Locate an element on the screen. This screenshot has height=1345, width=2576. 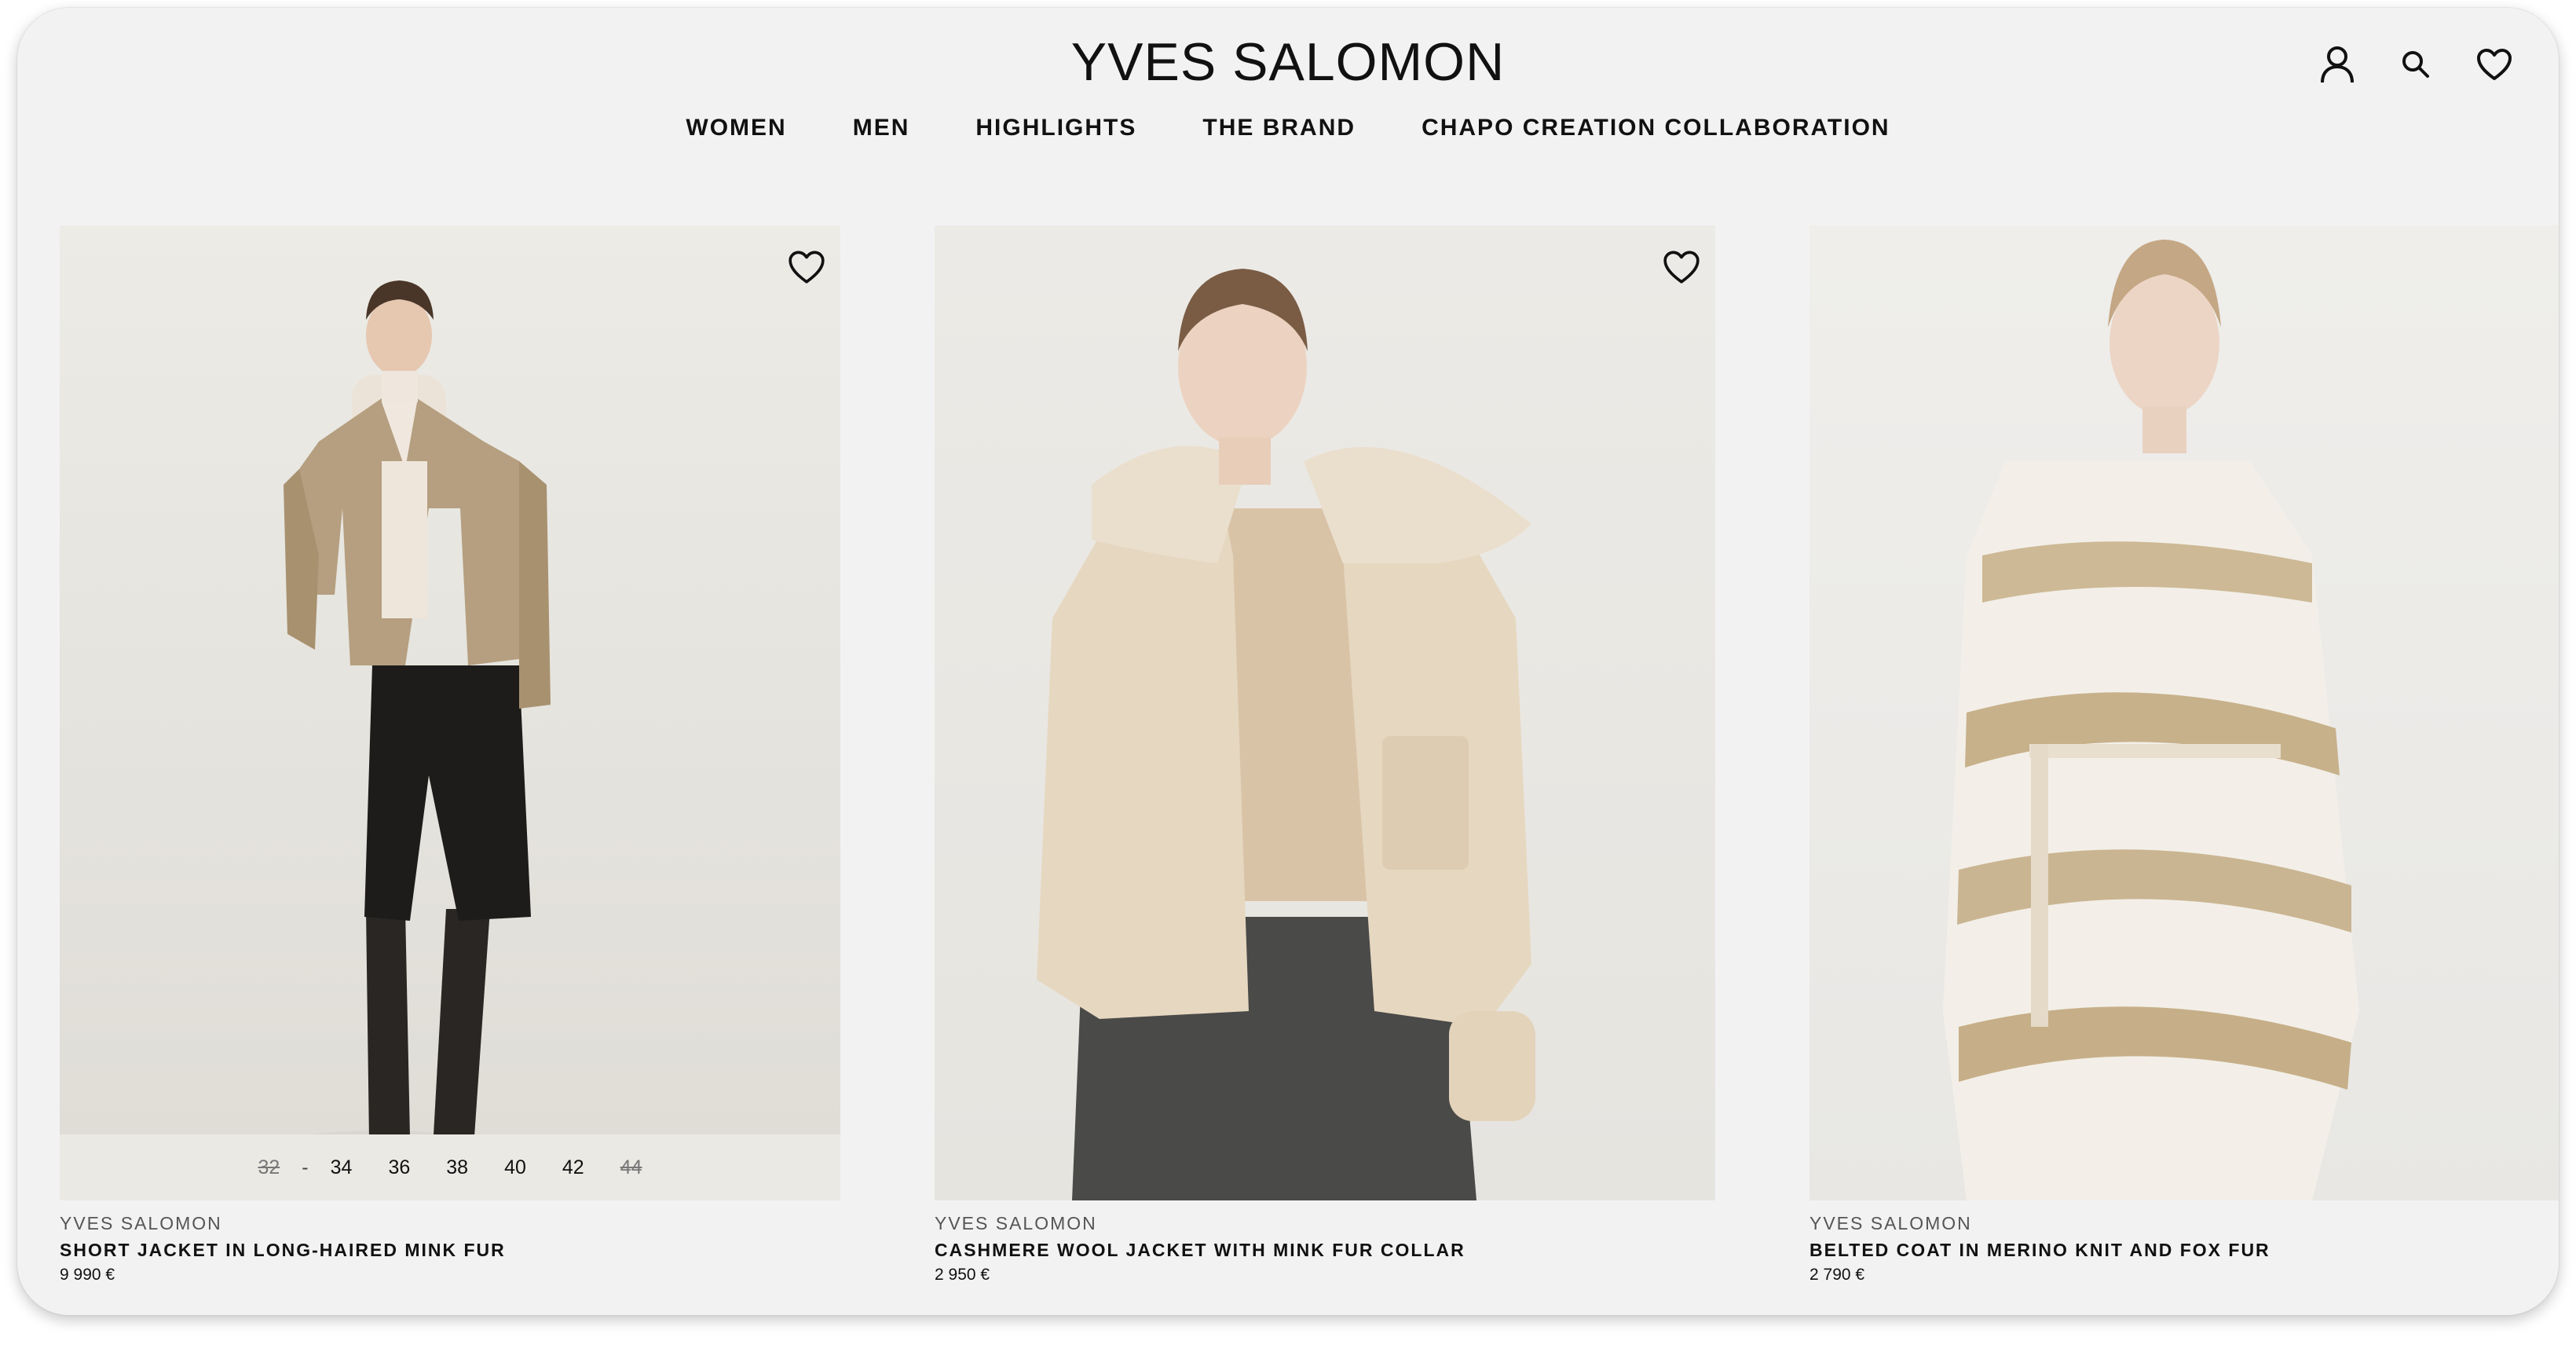
size-option: 38 is located at coordinates (457, 1167).